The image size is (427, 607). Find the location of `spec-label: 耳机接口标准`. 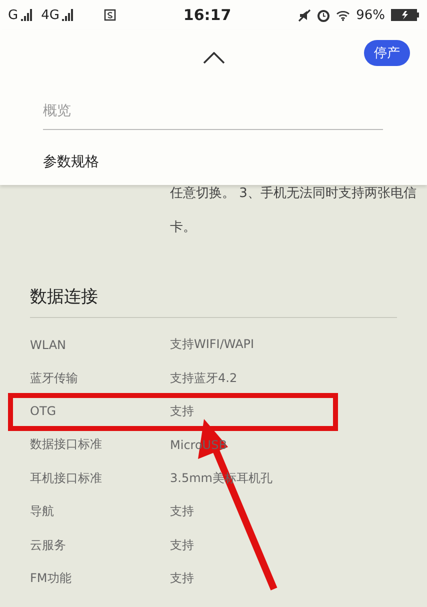

spec-label: 耳机接口标准 is located at coordinates (66, 478).